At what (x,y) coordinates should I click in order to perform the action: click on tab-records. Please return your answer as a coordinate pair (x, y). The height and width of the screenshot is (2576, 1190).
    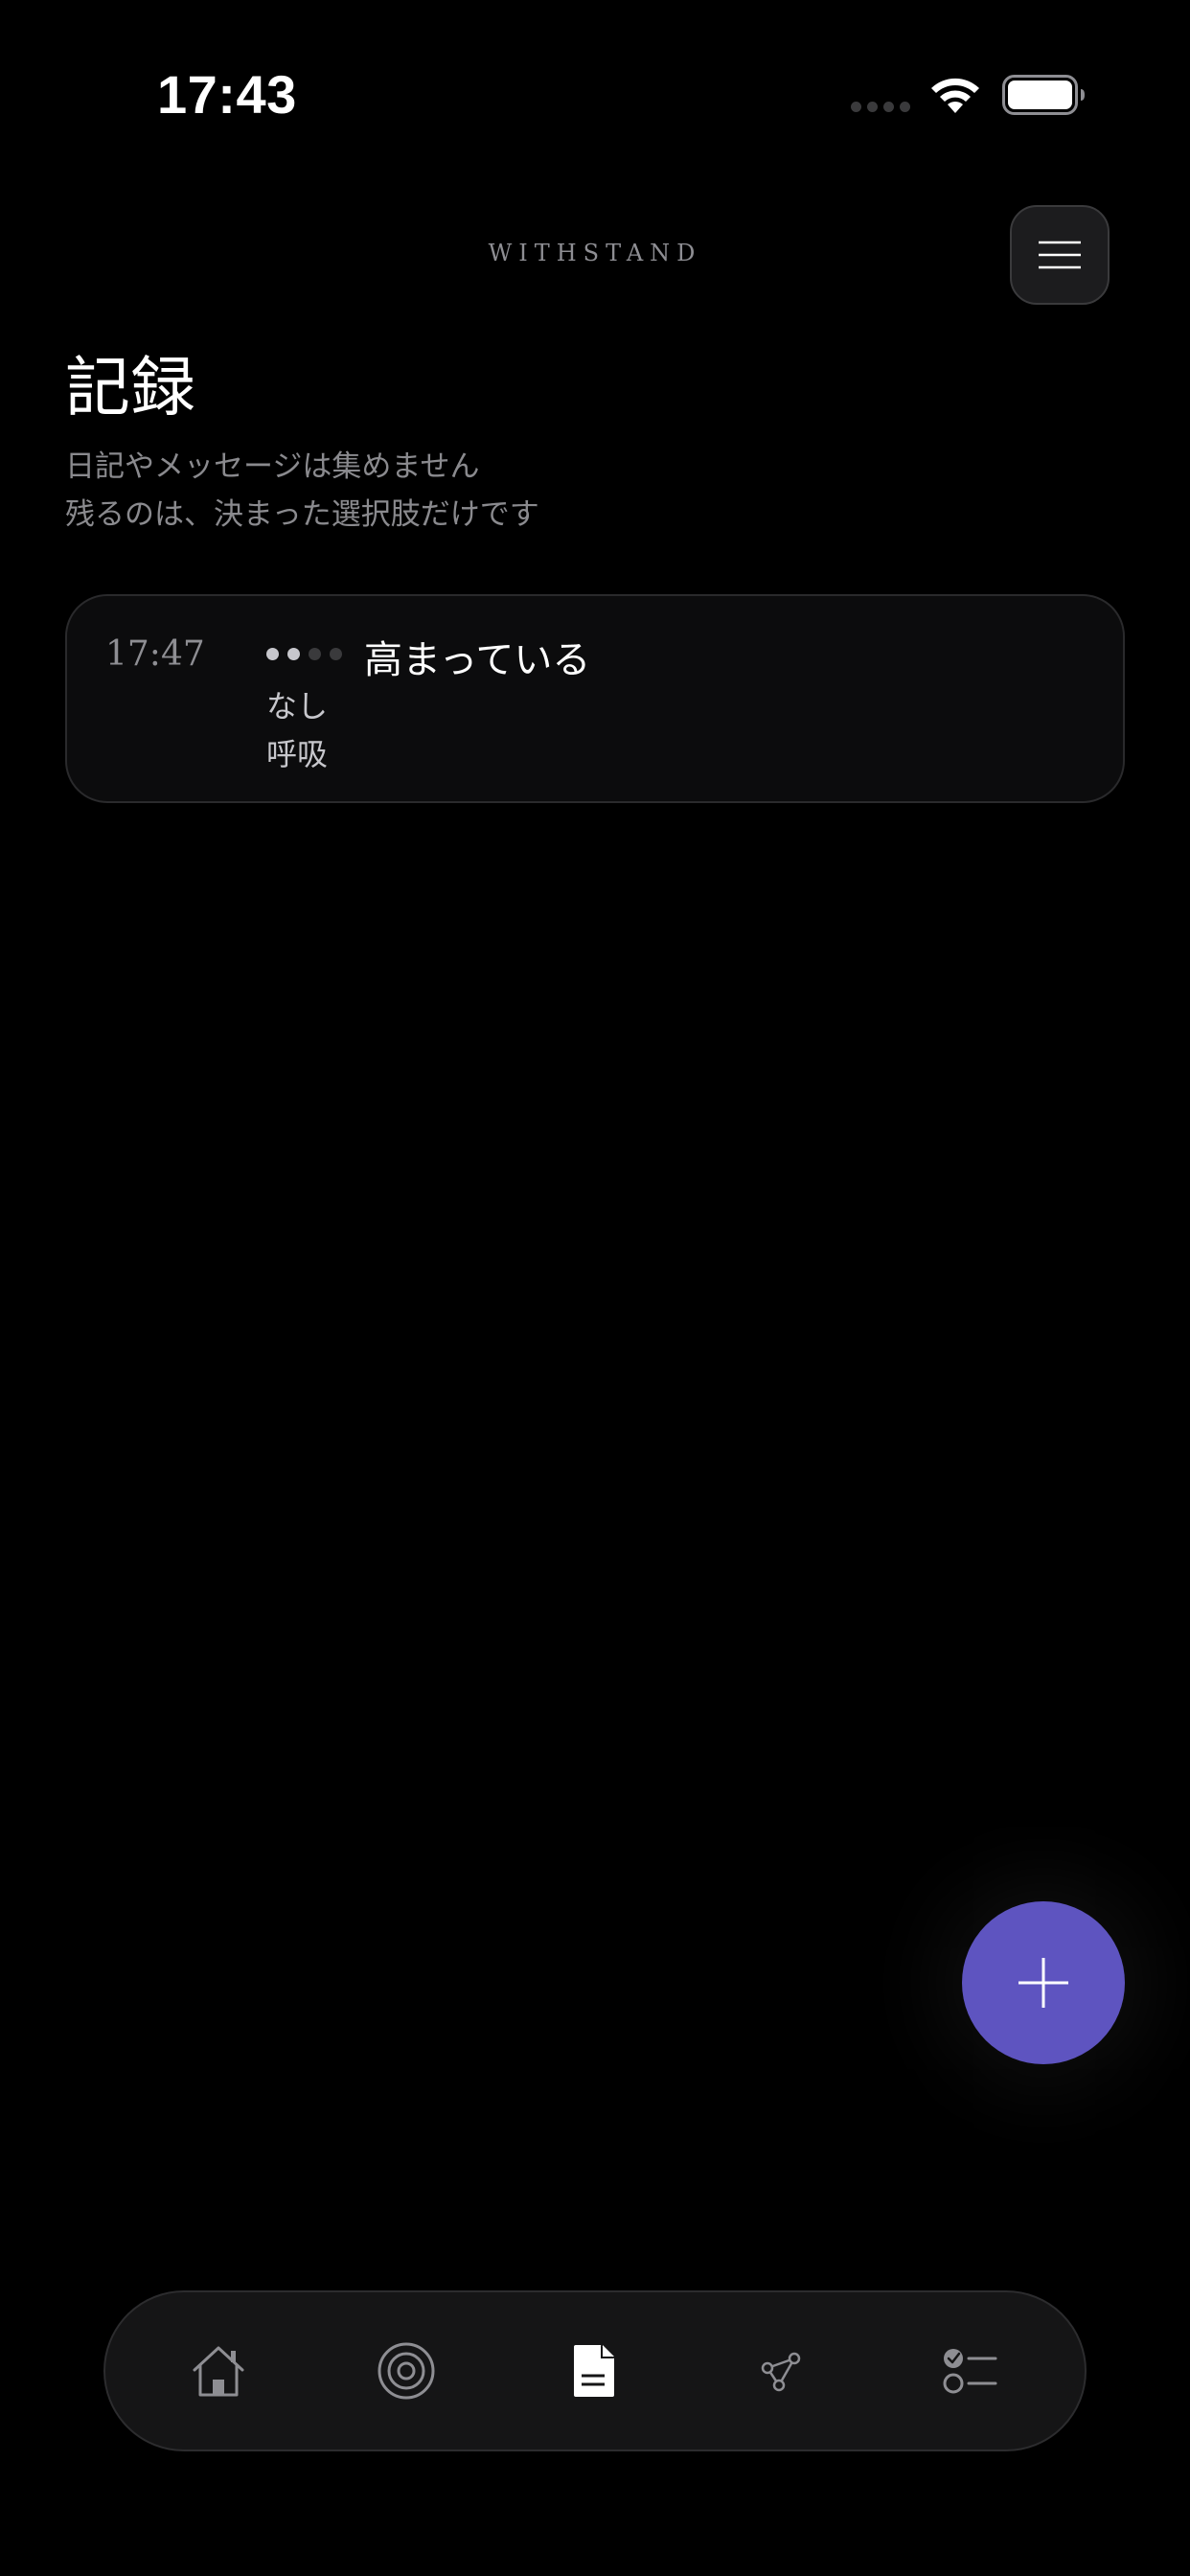
    Looking at the image, I should click on (594, 2371).